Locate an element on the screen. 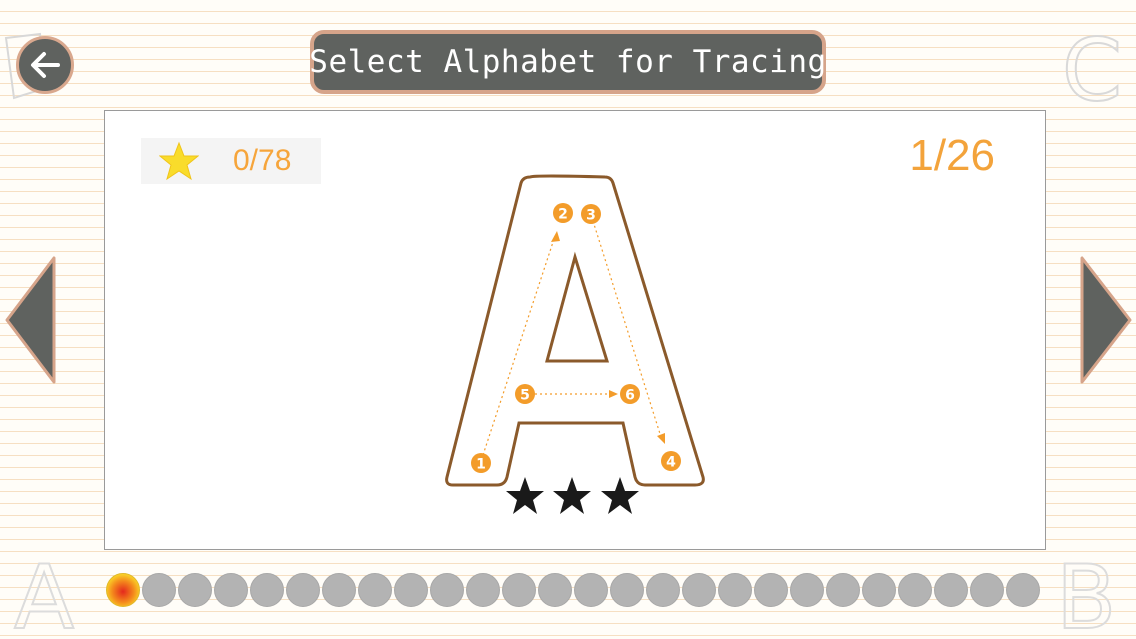 This screenshot has width=1136, height=639. stroke-marker-5: 5 is located at coordinates (525, 394).